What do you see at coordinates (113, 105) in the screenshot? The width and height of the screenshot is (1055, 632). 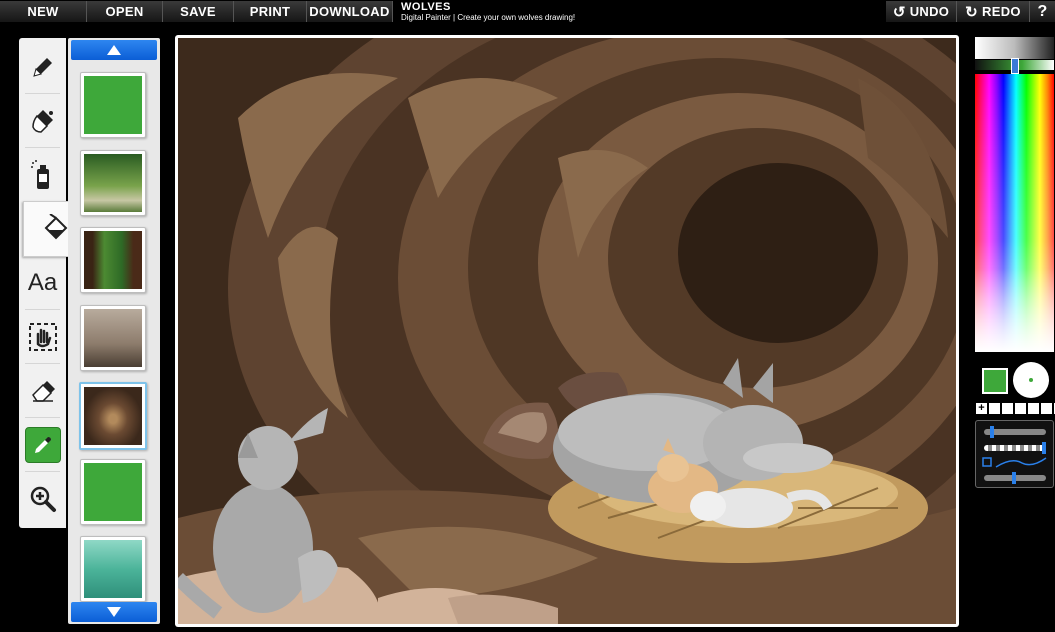 I see `background-thumb-solid-green` at bounding box center [113, 105].